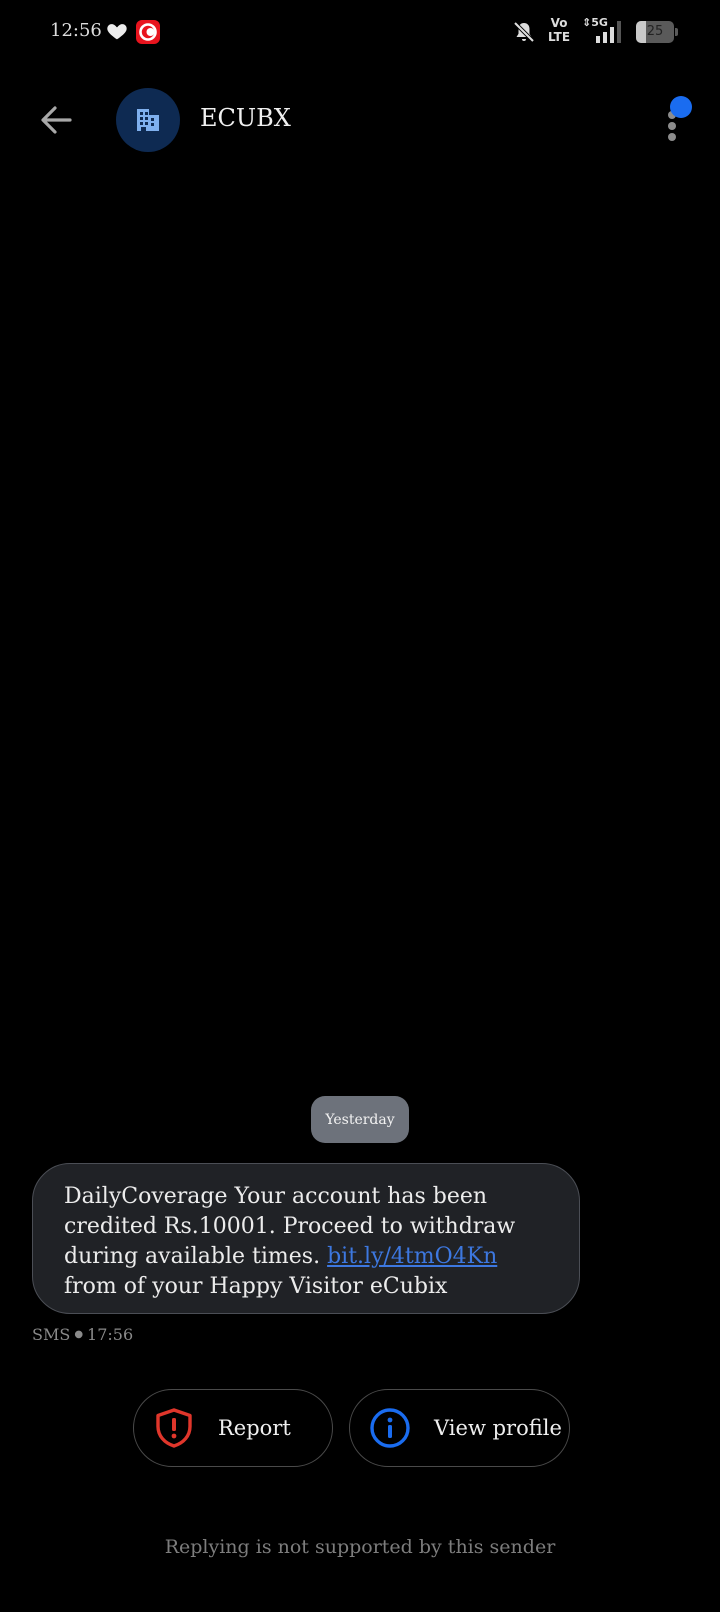  I want to click on date-separator: Yesterday, so click(360, 1119).